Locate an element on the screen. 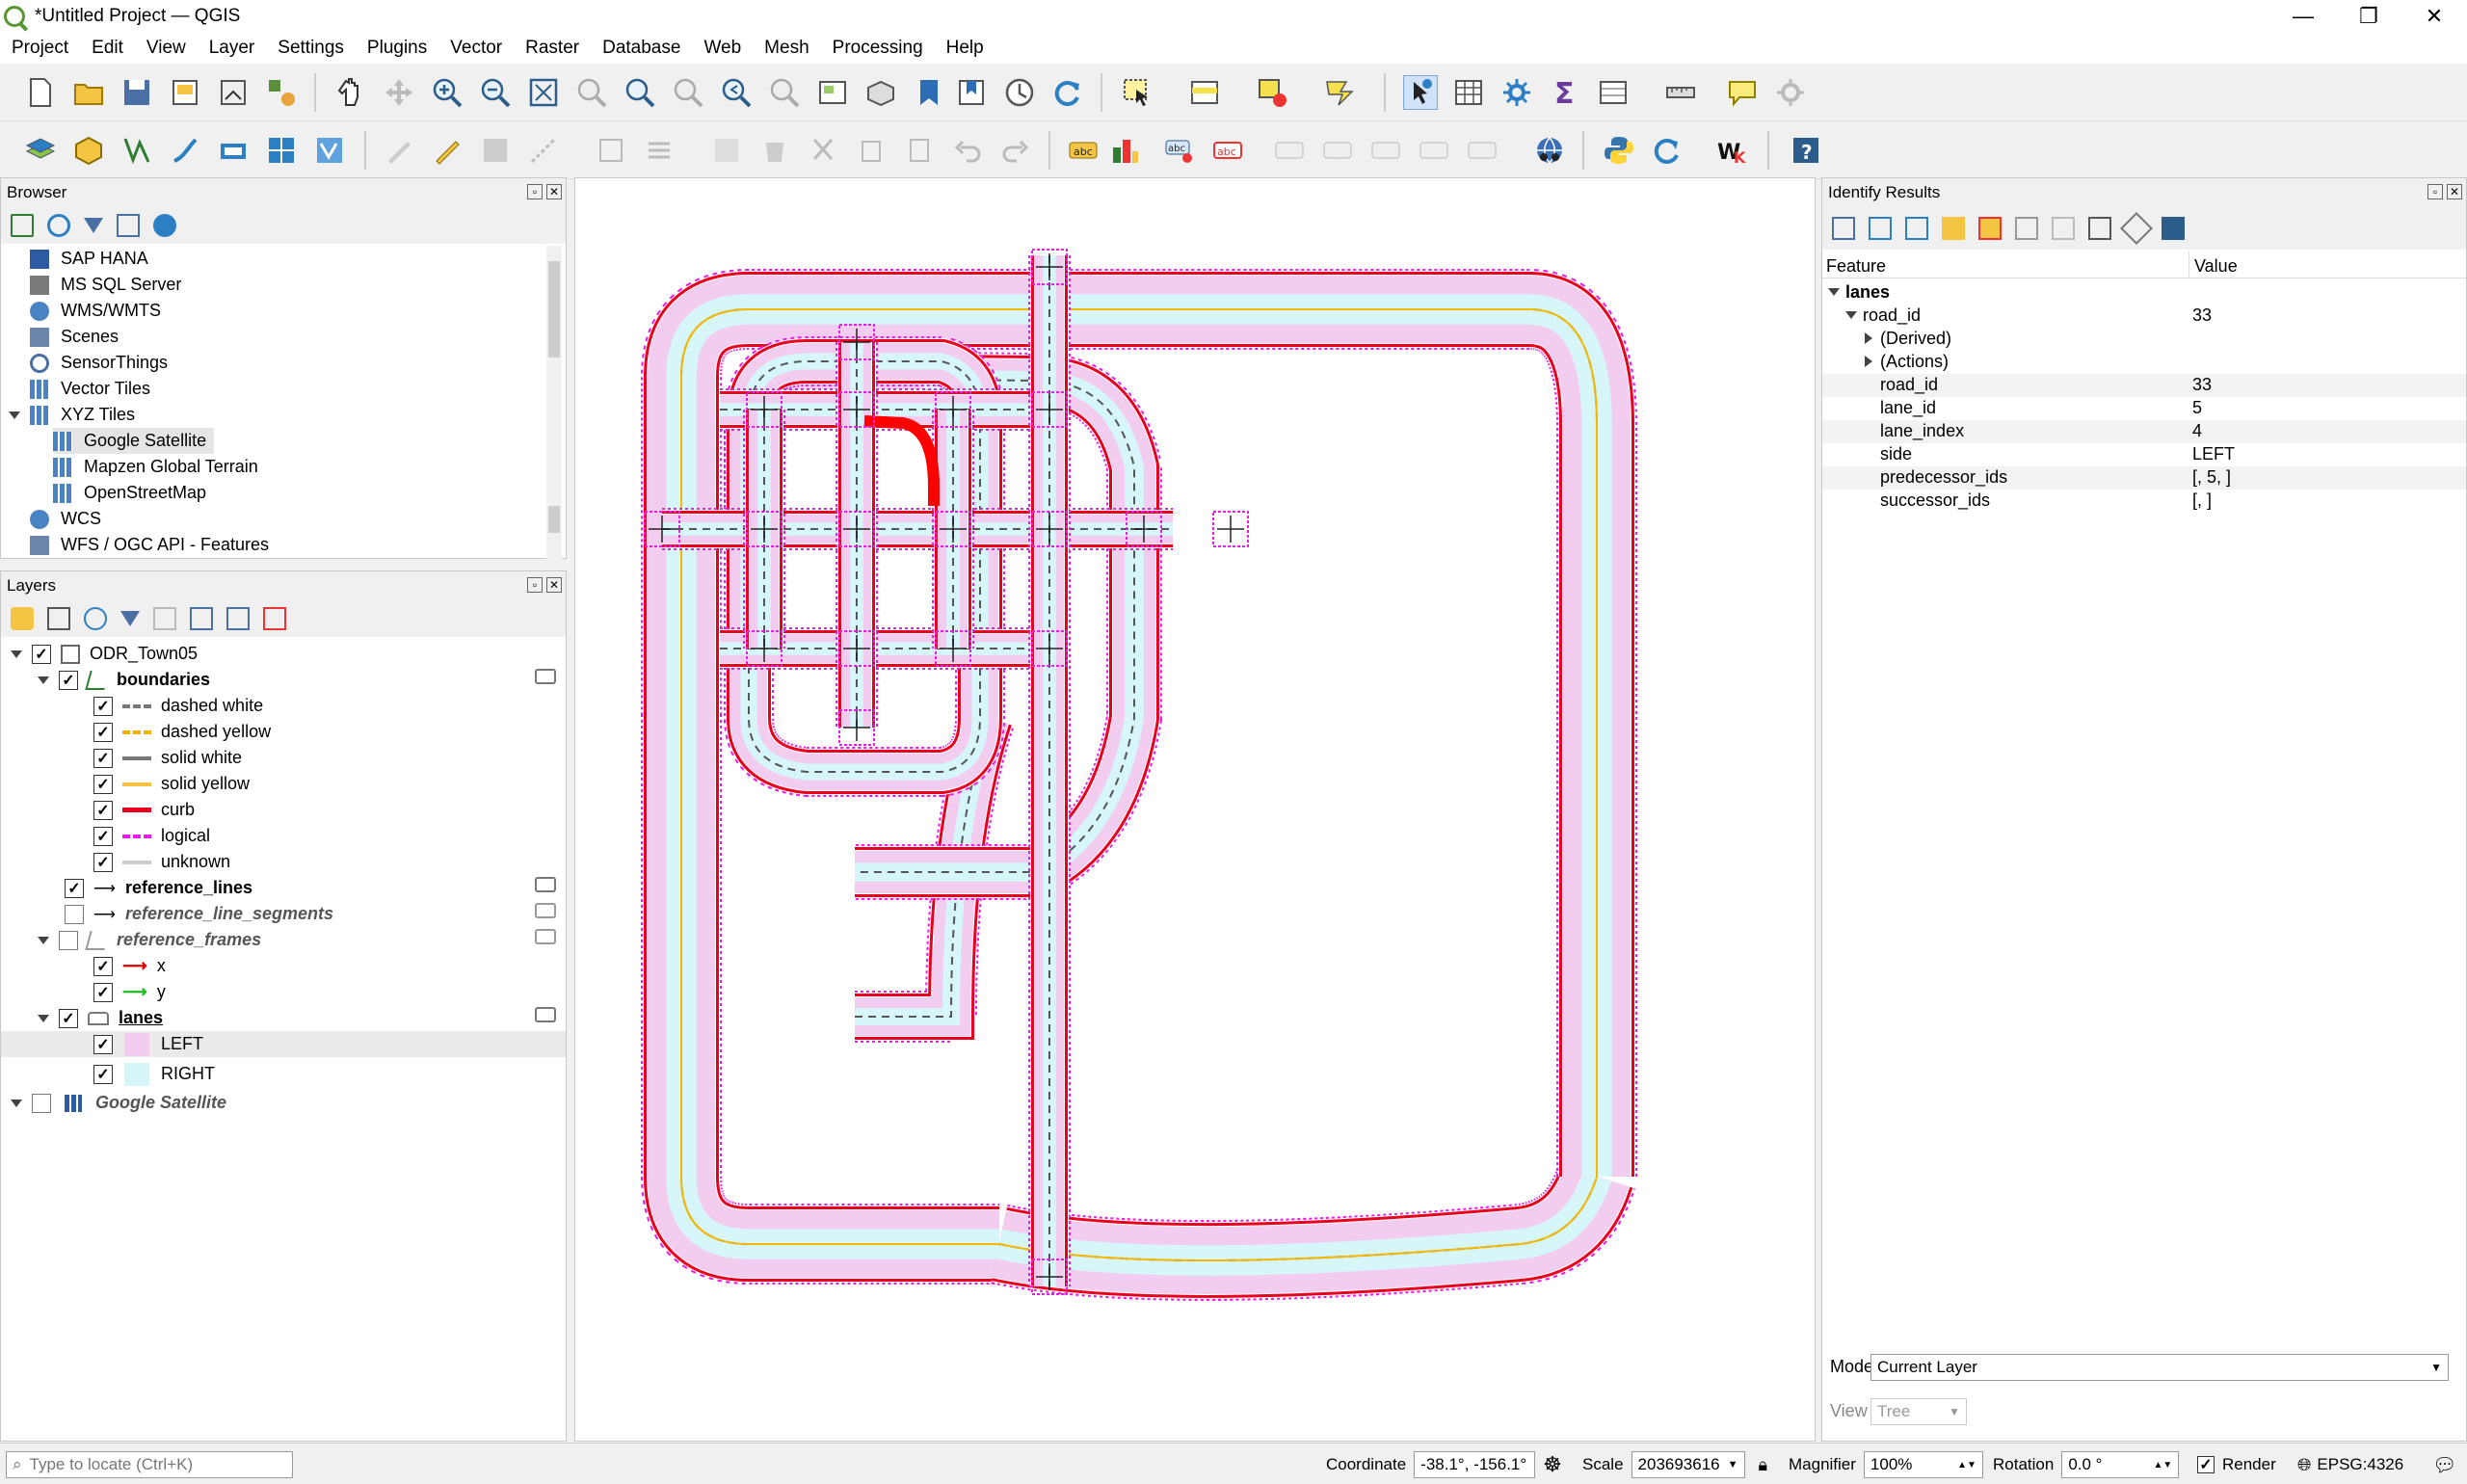  browser-item-scenes: Scenes is located at coordinates (74, 337).